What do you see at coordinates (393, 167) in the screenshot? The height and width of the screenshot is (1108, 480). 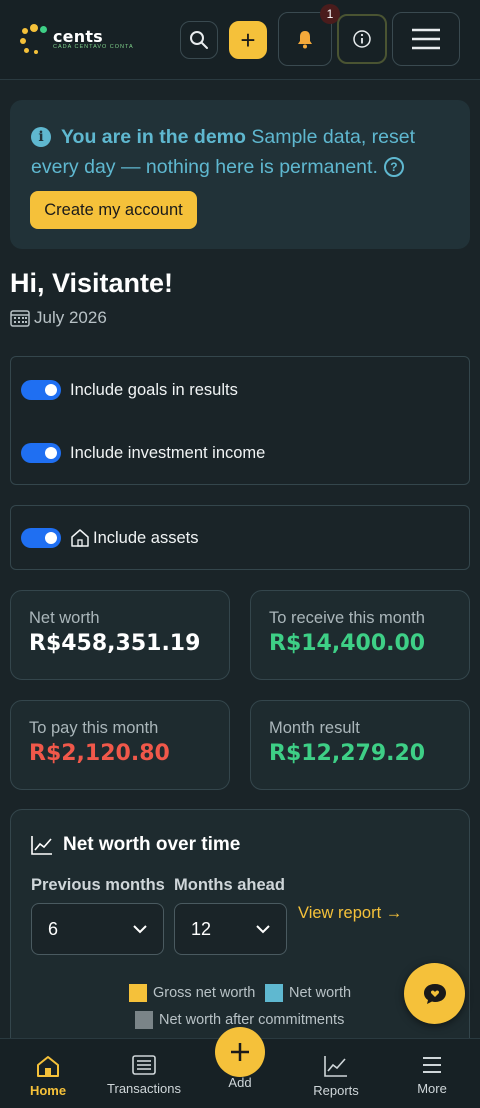 I see `help-icon: ?` at bounding box center [393, 167].